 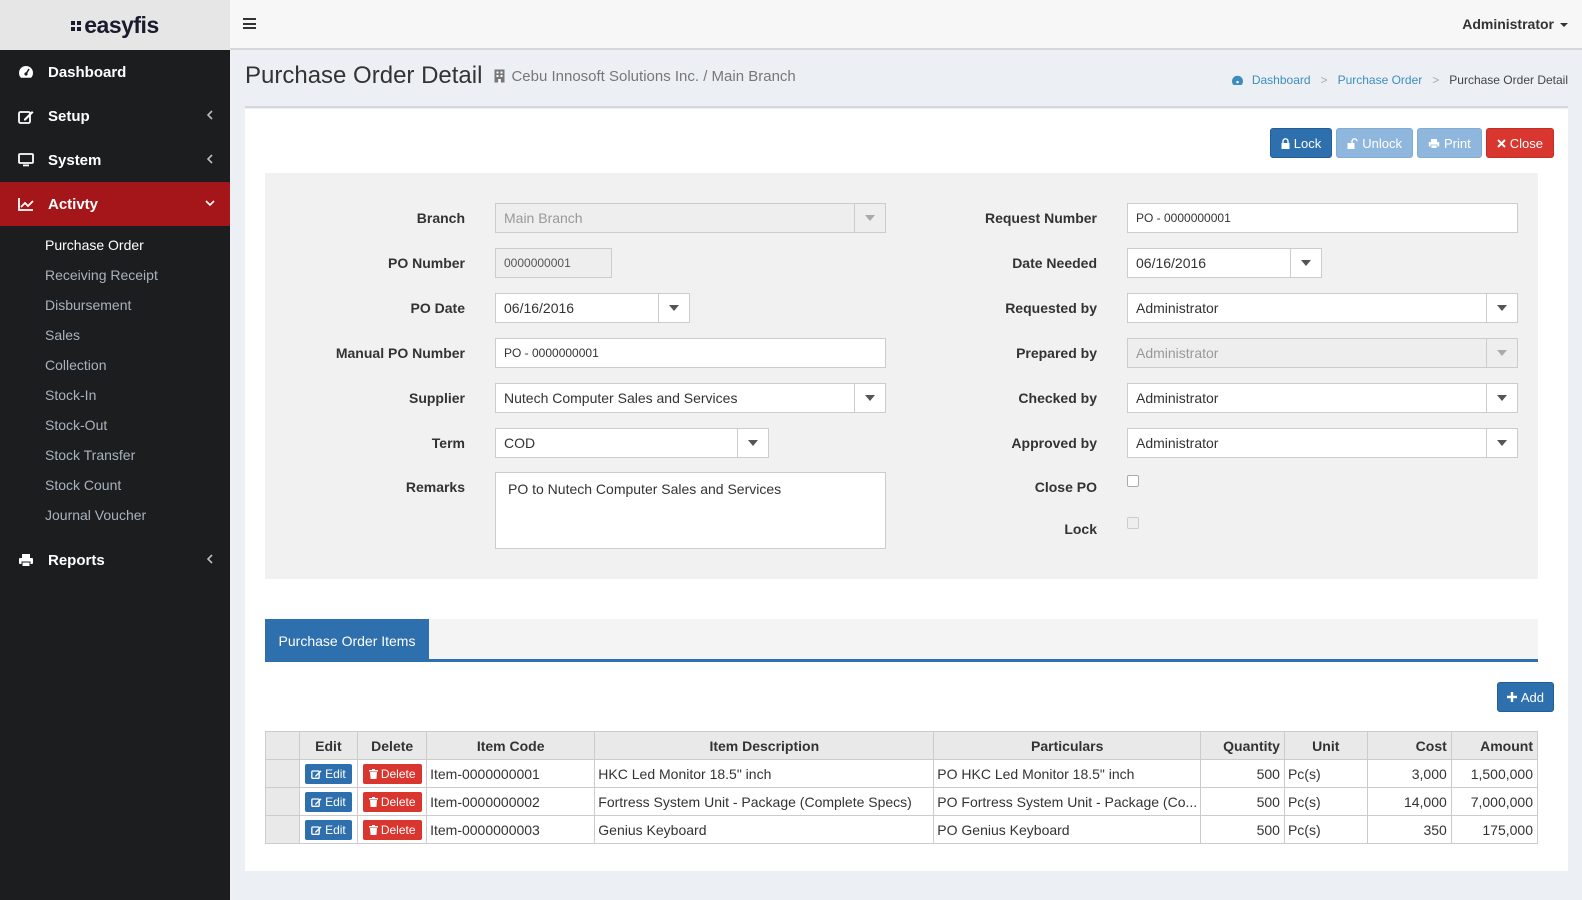 I want to click on add-item-button: Add, so click(x=1525, y=697).